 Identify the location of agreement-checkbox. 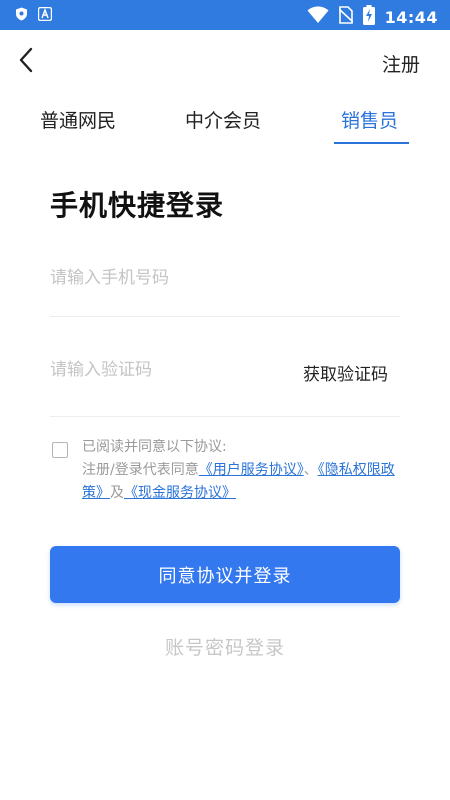
(60, 450).